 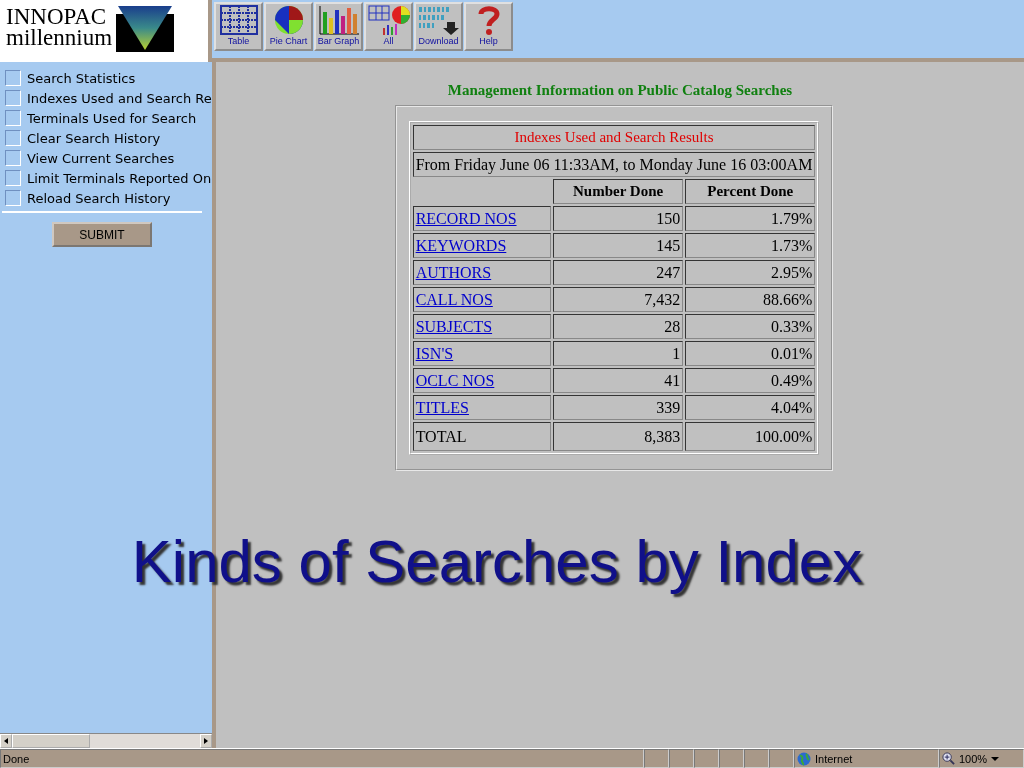 What do you see at coordinates (750, 191) in the screenshot?
I see `column-header: Percent Done` at bounding box center [750, 191].